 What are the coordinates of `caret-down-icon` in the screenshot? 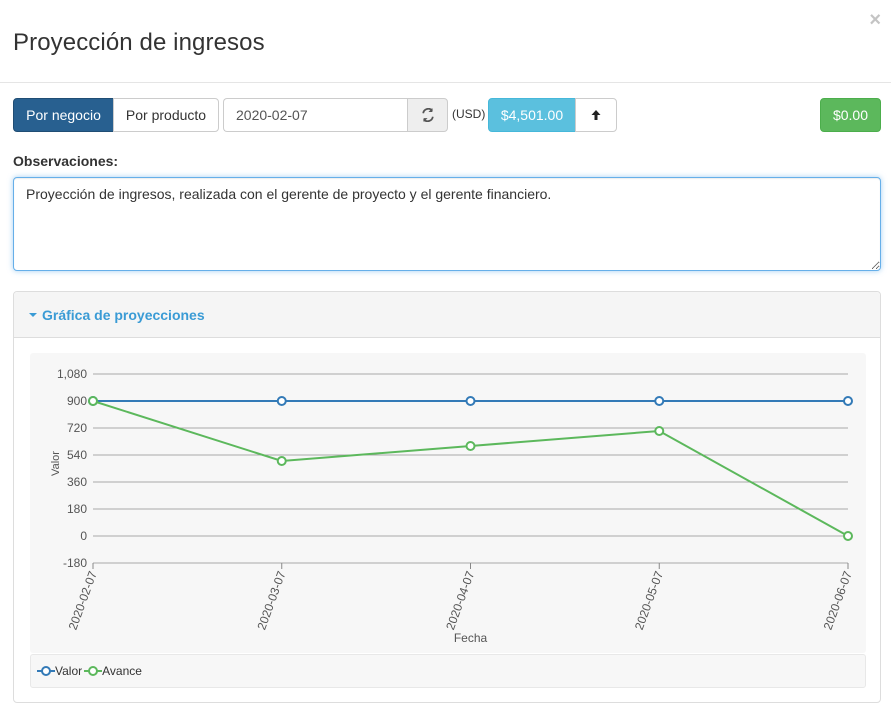 It's located at (33, 315).